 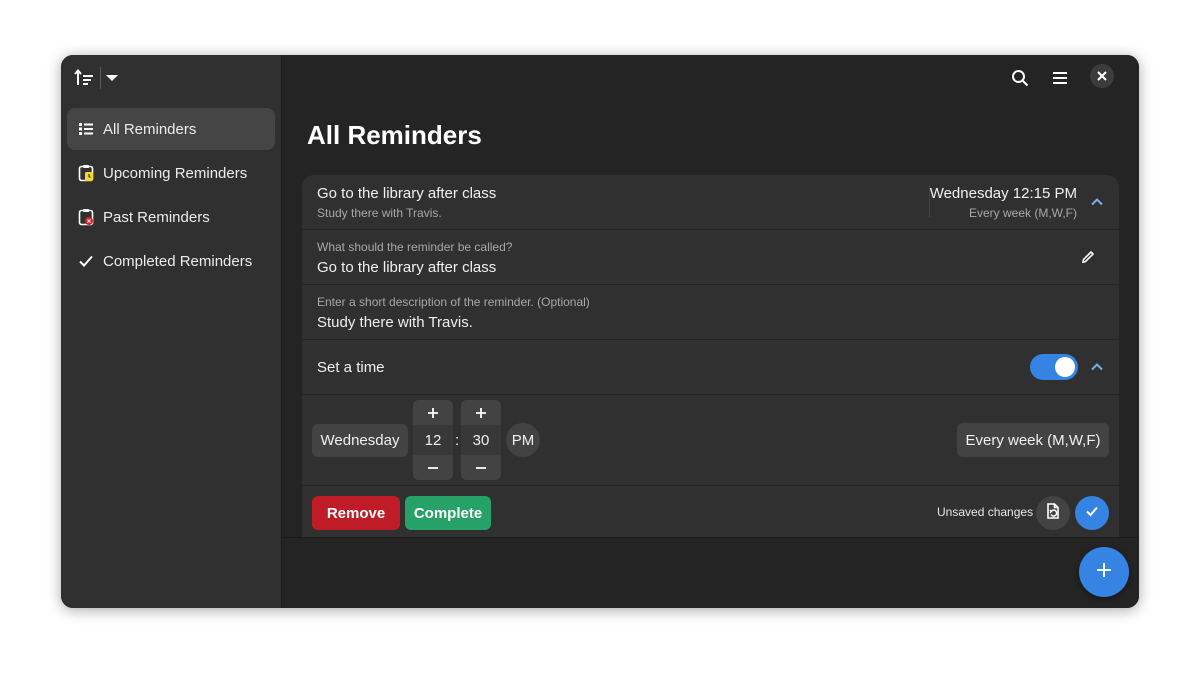 What do you see at coordinates (1088, 257) in the screenshot?
I see `pencil-icon` at bounding box center [1088, 257].